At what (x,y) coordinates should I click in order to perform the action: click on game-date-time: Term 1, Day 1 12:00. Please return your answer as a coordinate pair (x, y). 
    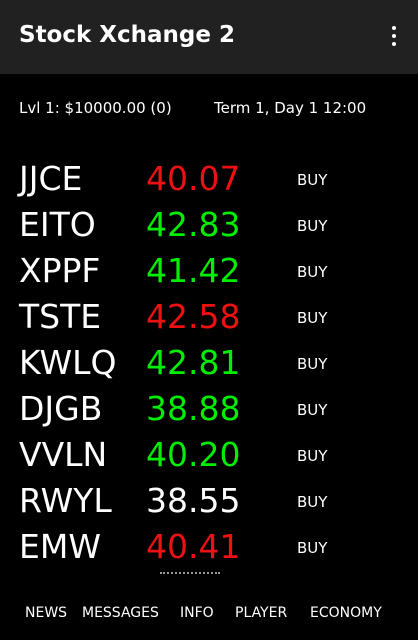
    Looking at the image, I should click on (290, 108).